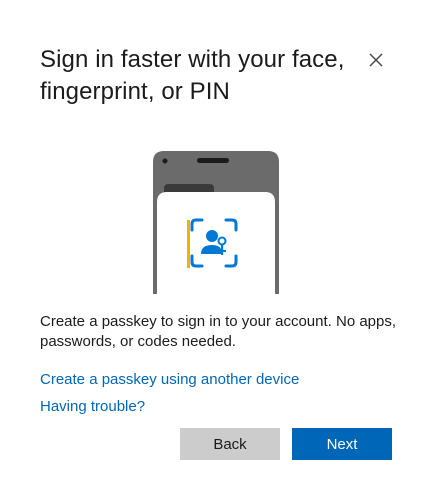 The image size is (432, 500). I want to click on close-icon, so click(376, 60).